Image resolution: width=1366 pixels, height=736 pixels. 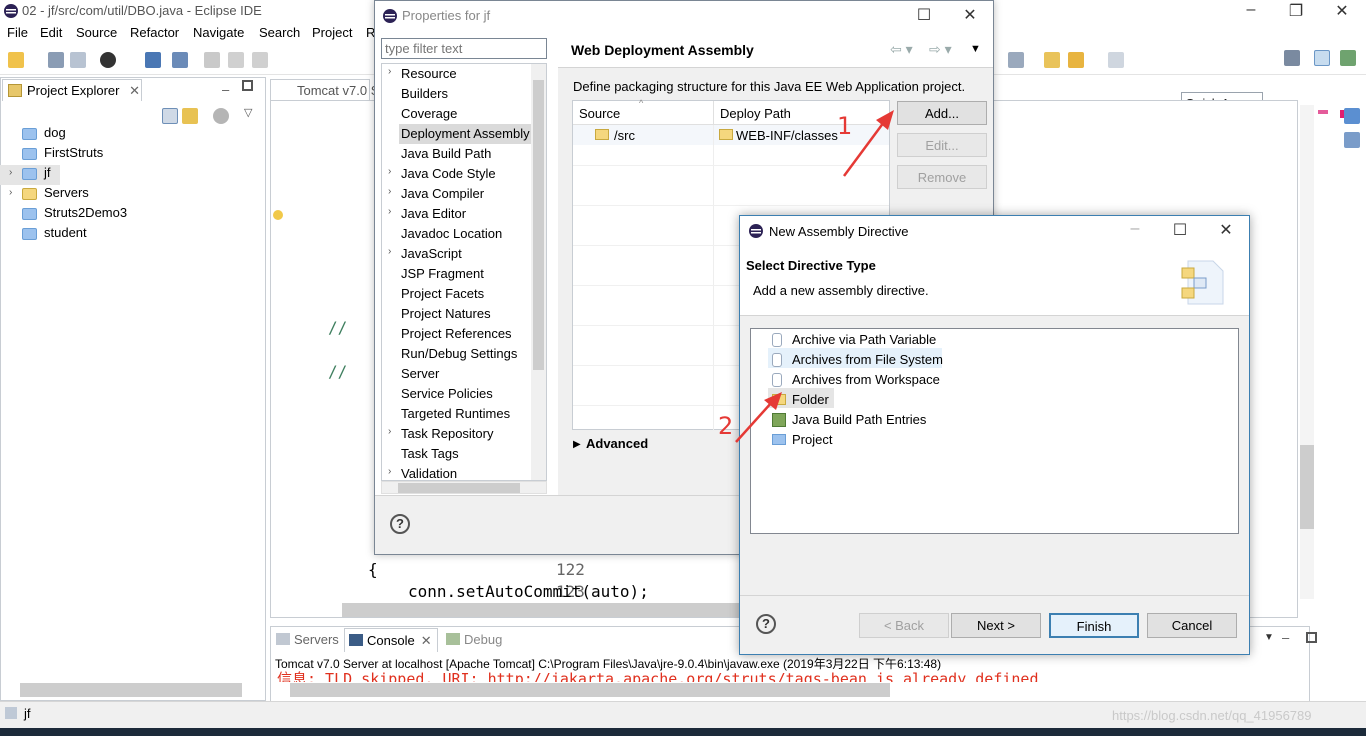 I want to click on annotation-step-1: 1, so click(x=845, y=126).